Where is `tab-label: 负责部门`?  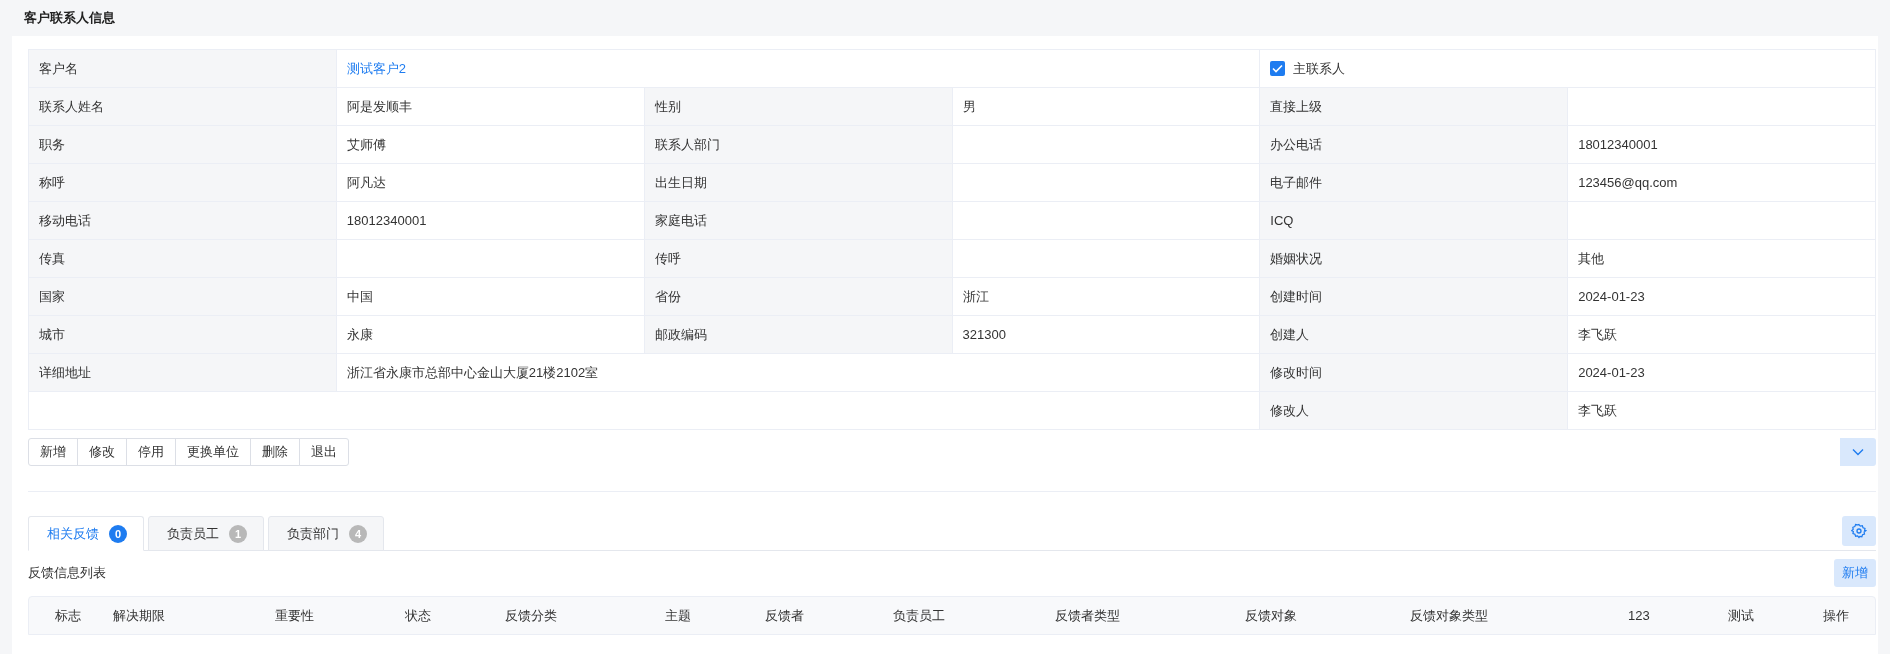 tab-label: 负责部门 is located at coordinates (313, 533).